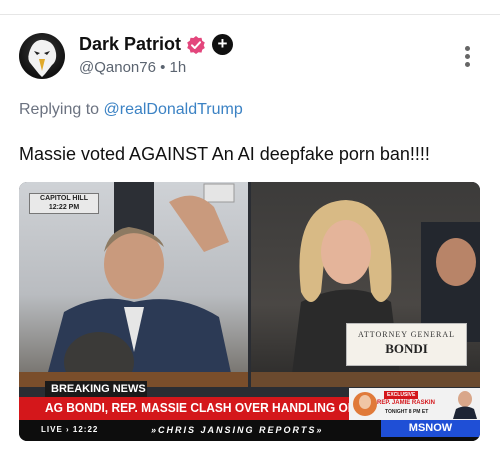 This screenshot has width=500, height=461. What do you see at coordinates (406, 334) in the screenshot?
I see `nameplate-title: ATTORNEY GENERAL` at bounding box center [406, 334].